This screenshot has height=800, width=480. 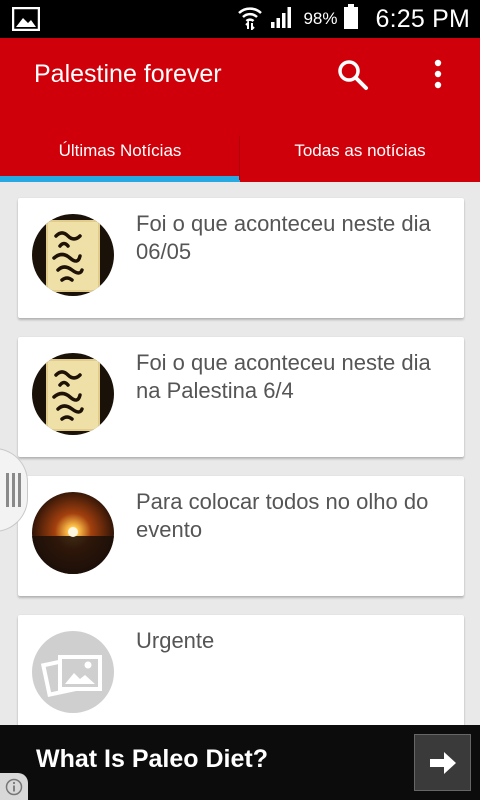 I want to click on tab-all-news: Todas as notícias, so click(x=360, y=154).